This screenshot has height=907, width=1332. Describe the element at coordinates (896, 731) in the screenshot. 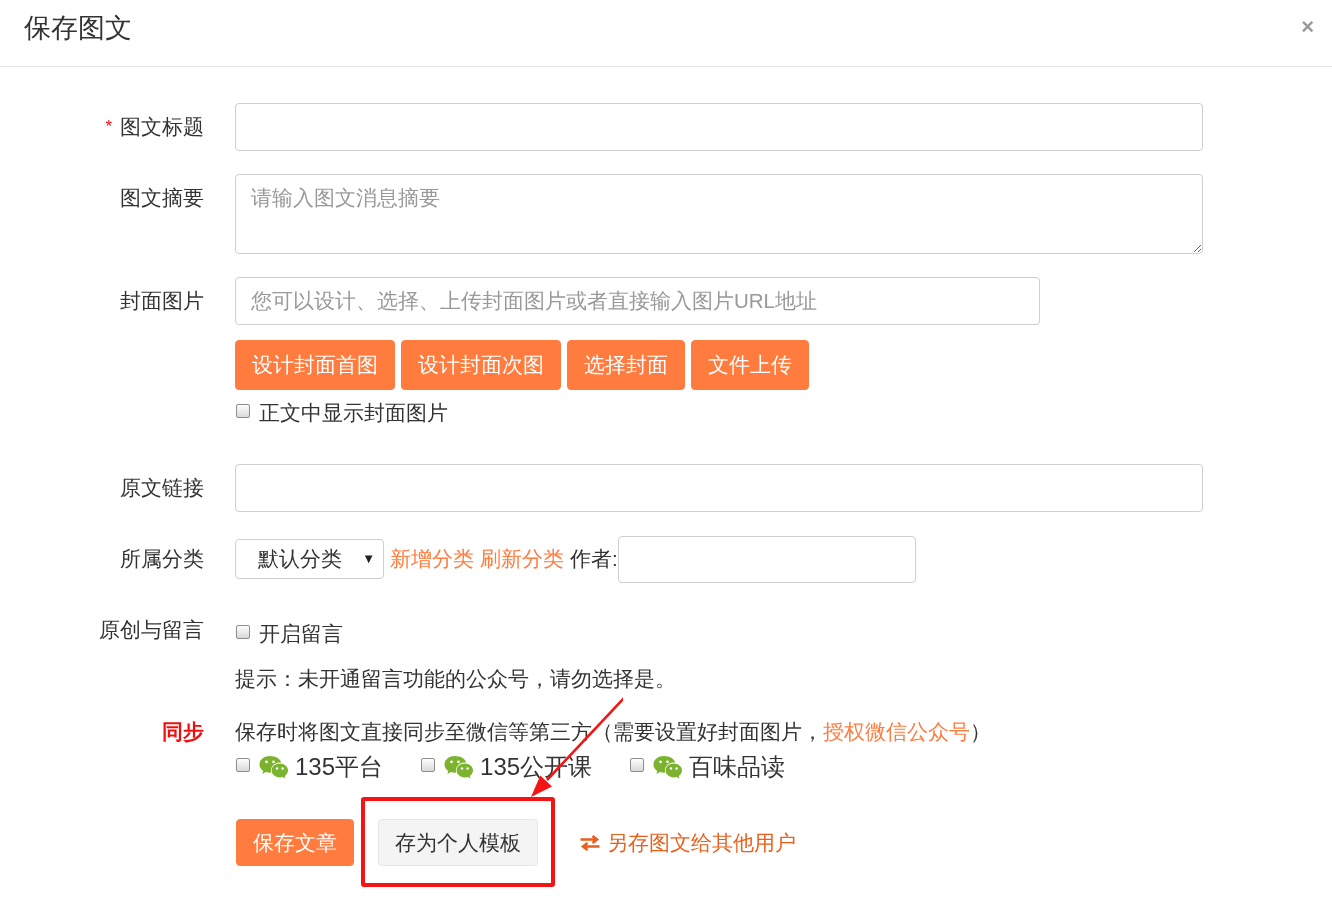

I see `authorize-link: 授权微信公众号` at that location.